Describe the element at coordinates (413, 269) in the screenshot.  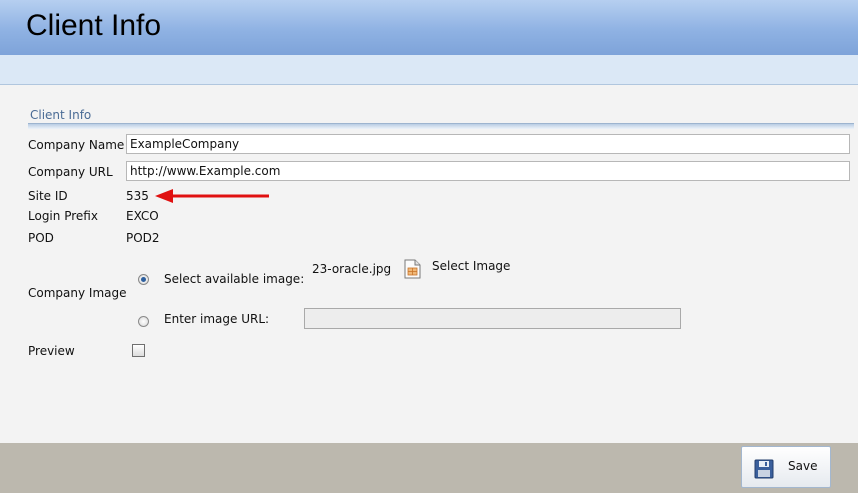
I see `image-file-icon` at that location.